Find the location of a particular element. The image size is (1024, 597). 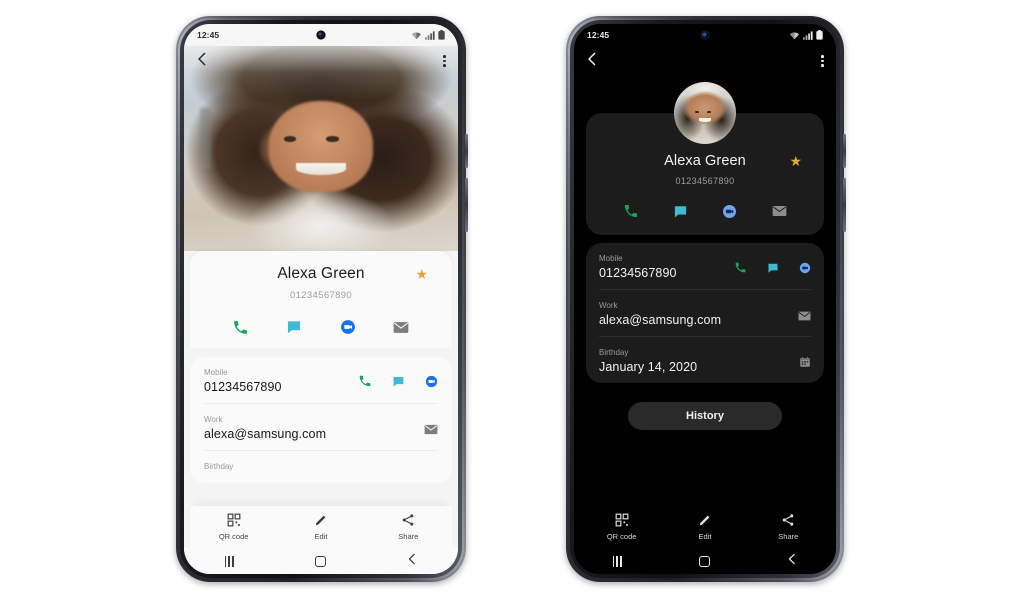

signal-icon is located at coordinates (808, 35).